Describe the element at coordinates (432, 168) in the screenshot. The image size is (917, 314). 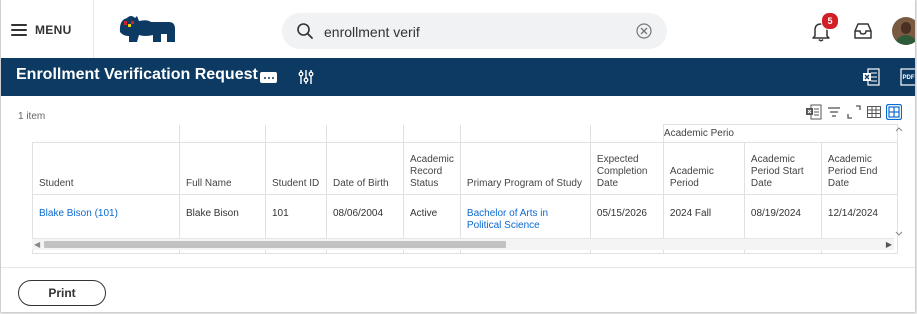
I see `column-header: Academic Record Status` at that location.